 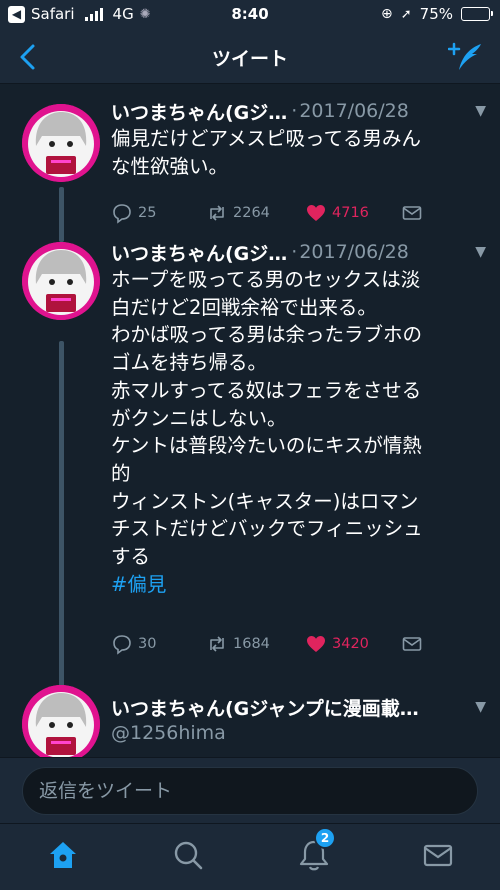 I want to click on tweet-text: 偏見だけどアメスピ吸ってる男みん な性欲強い。, so click(x=296, y=152).